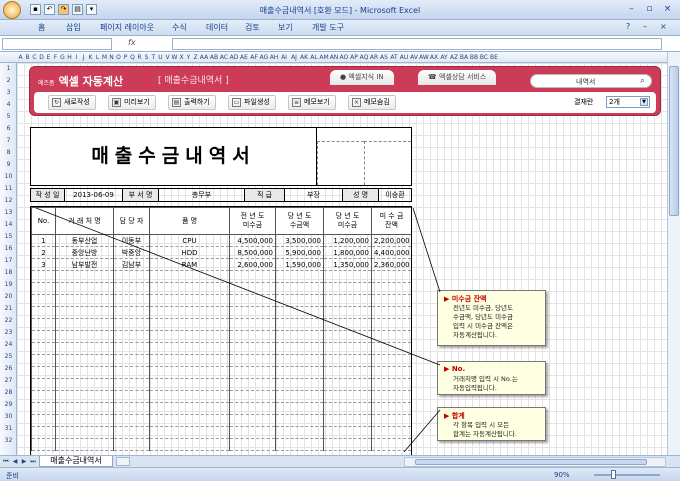 This screenshot has height=481, width=680. What do you see at coordinates (8, 284) in the screenshot?
I see `row-header: 19` at bounding box center [8, 284].